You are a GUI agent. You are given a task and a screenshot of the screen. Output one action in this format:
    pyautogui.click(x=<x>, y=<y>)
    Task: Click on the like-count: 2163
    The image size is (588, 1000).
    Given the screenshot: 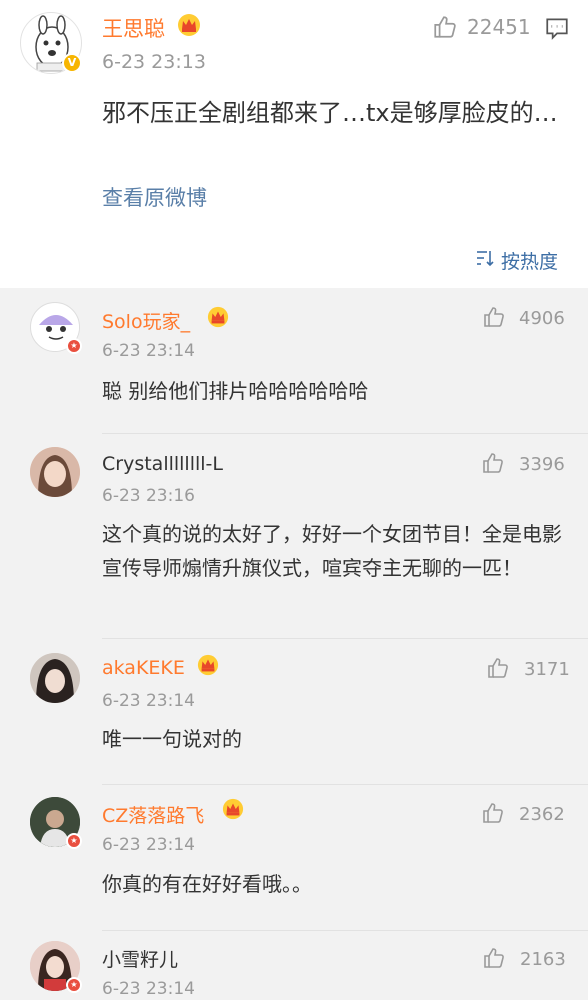 What is the action you would take?
    pyautogui.click(x=543, y=959)
    